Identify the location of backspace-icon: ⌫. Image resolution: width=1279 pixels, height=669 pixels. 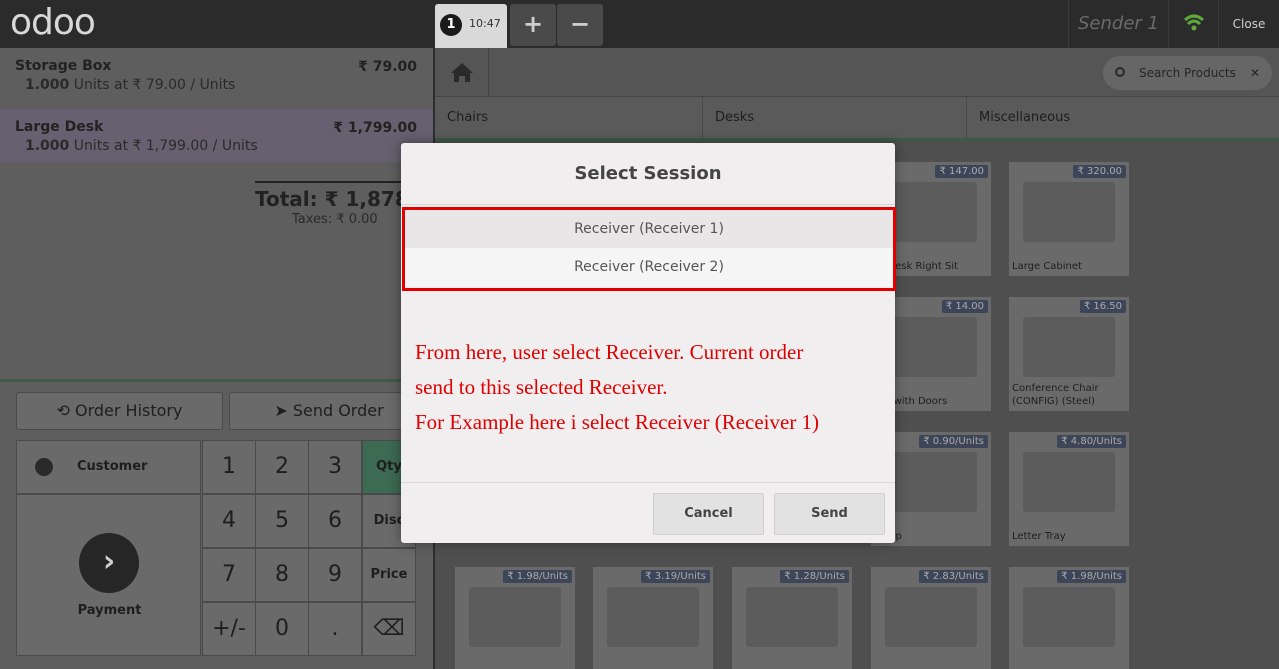
(389, 629).